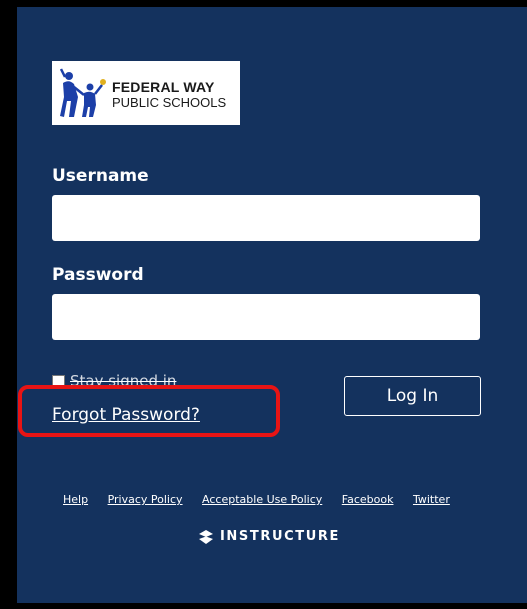 This screenshot has height=609, width=527. Describe the element at coordinates (412, 396) in the screenshot. I see `login-button: Log In` at that location.